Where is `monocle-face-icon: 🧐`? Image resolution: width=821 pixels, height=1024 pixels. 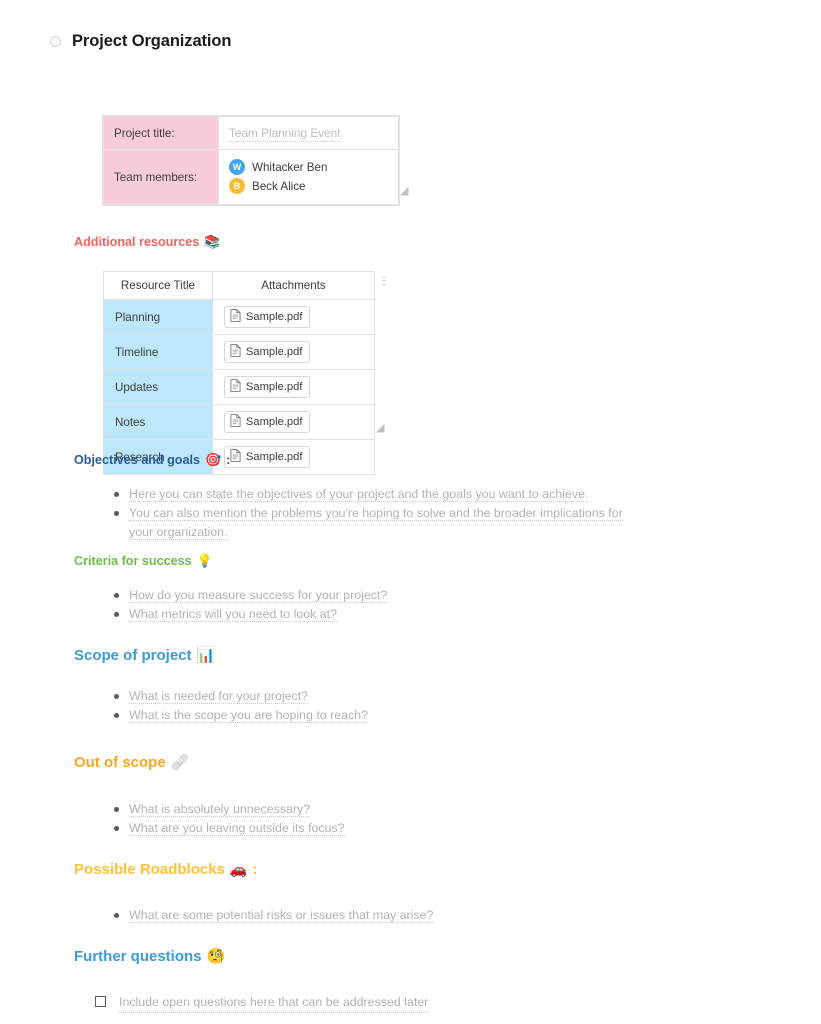 monocle-face-icon: 🧐 is located at coordinates (216, 956).